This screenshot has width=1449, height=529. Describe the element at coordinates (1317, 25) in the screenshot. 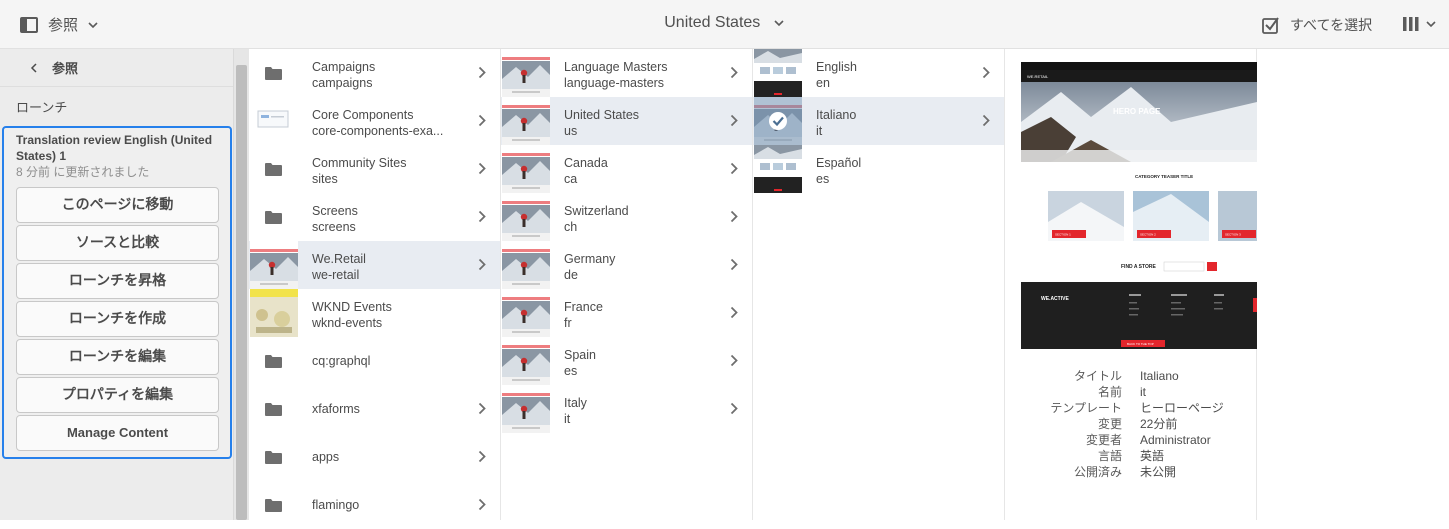

I see `select-all-button: すべてを選択` at that location.